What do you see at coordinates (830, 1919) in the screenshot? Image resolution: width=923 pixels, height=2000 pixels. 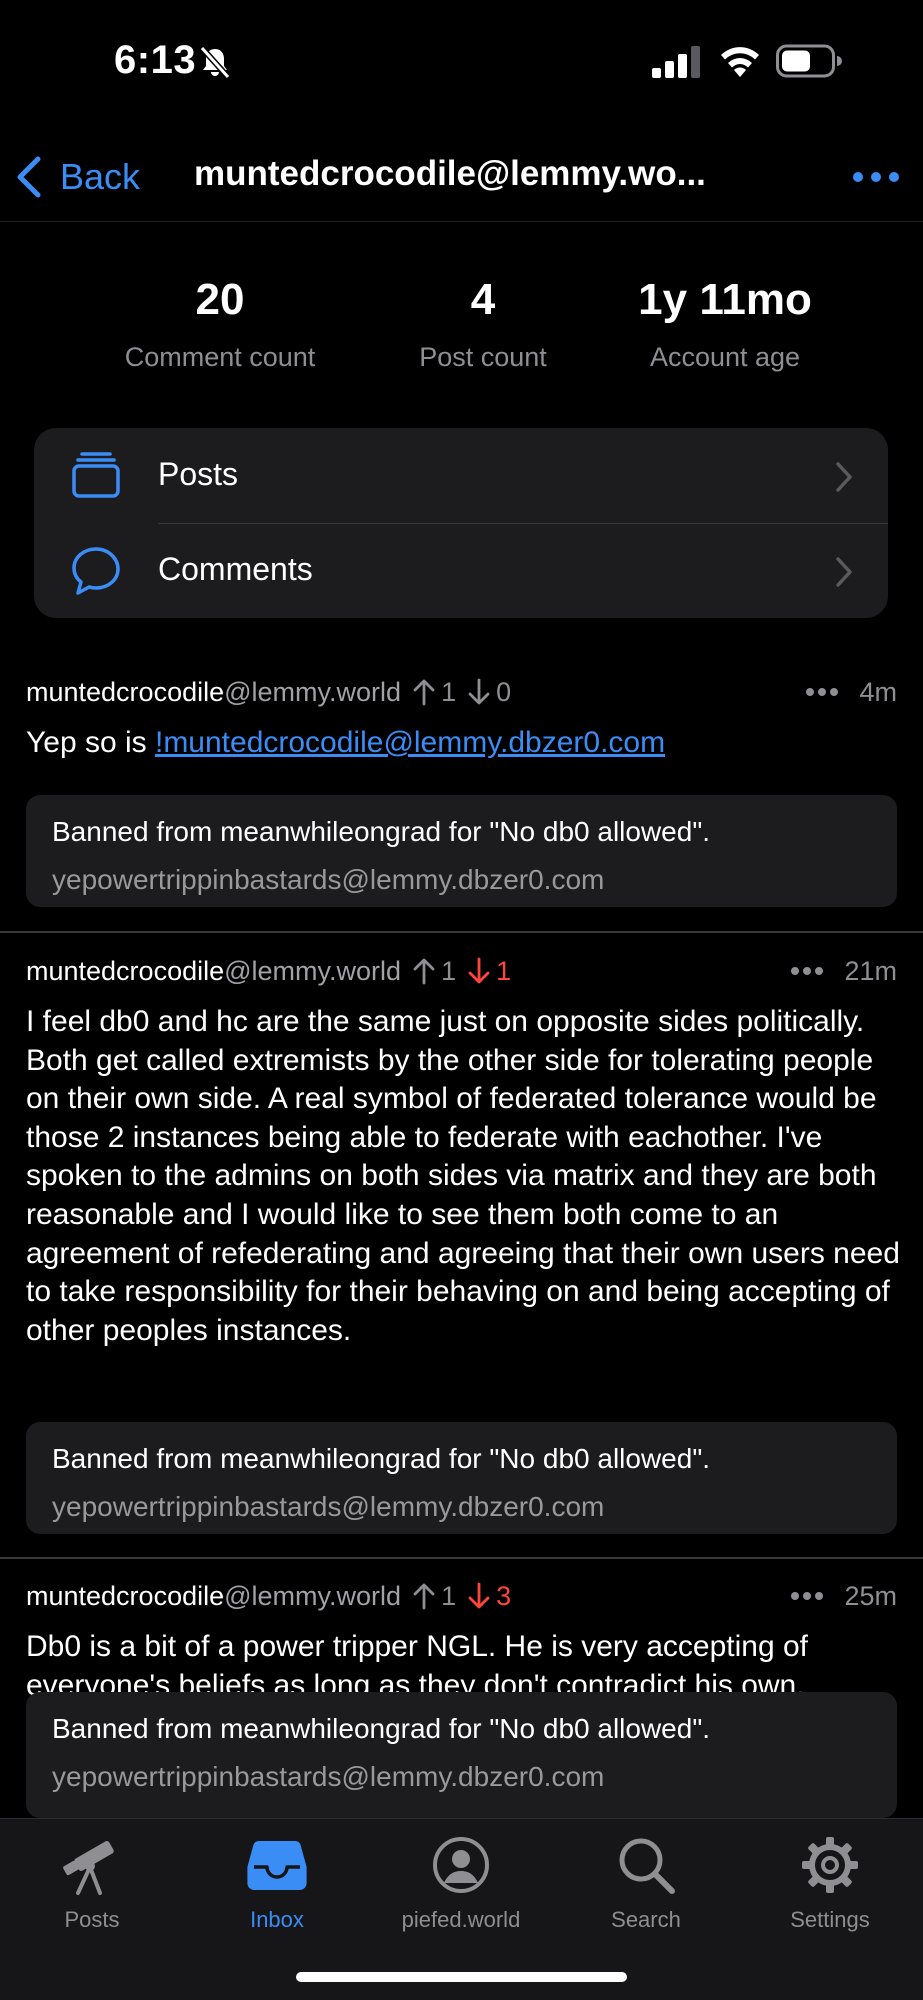 I see `tab-label: Settings` at bounding box center [830, 1919].